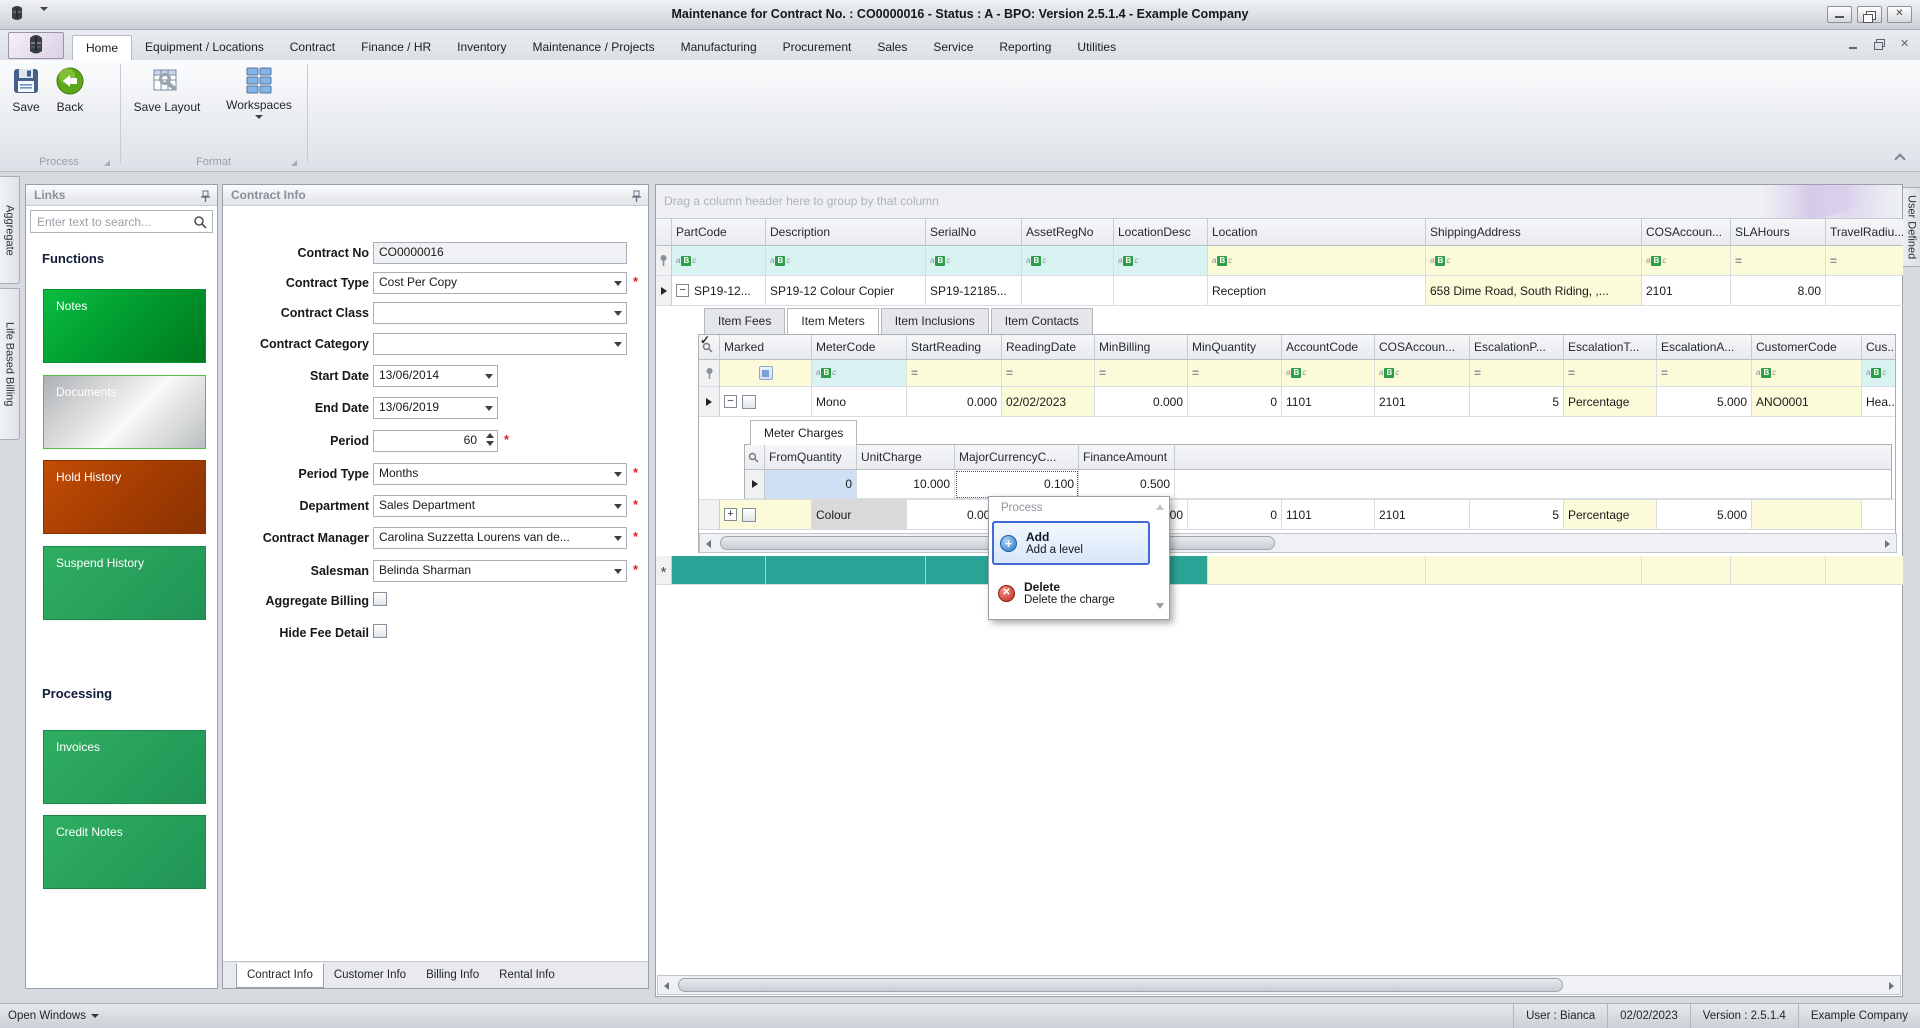 The image size is (1920, 1028). What do you see at coordinates (636, 199) in the screenshot?
I see `pin-icon` at bounding box center [636, 199].